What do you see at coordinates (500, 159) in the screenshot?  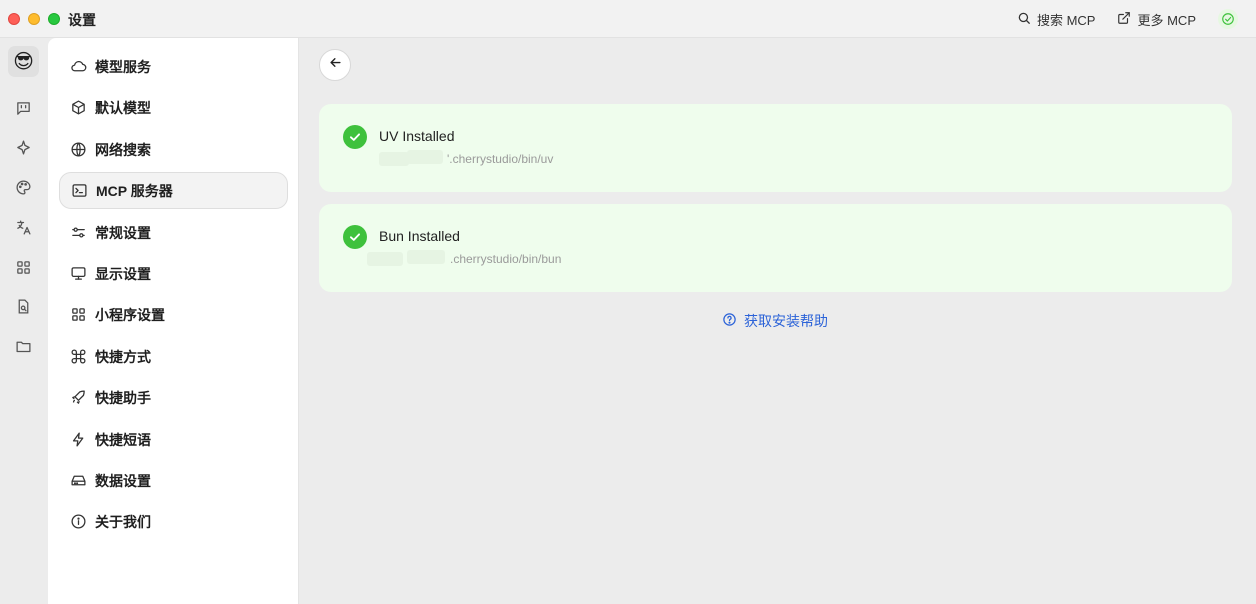 I see `uv-install-path: '.cherrystudio/bin/uv` at bounding box center [500, 159].